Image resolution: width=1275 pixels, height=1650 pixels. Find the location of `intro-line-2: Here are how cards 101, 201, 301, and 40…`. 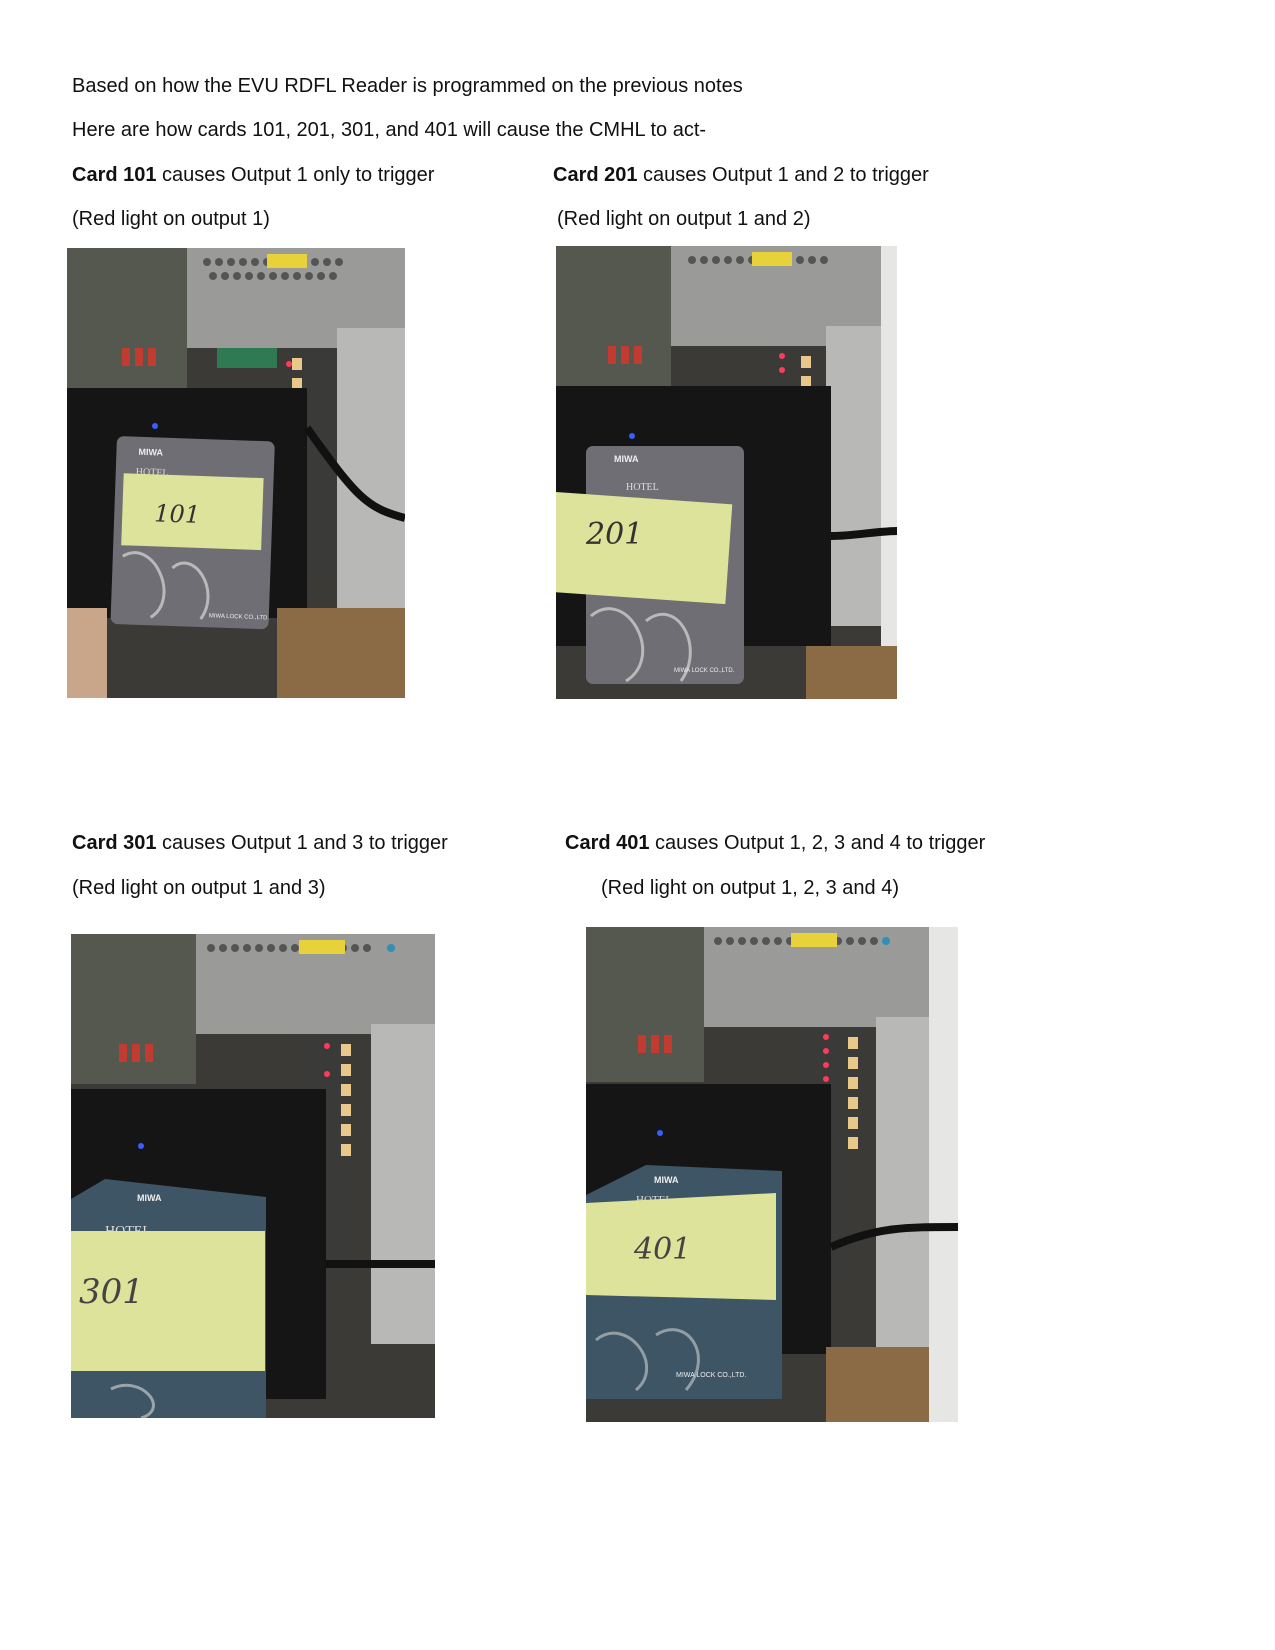

intro-line-2: Here are how cards 101, 201, 301, and 40… is located at coordinates (389, 130).